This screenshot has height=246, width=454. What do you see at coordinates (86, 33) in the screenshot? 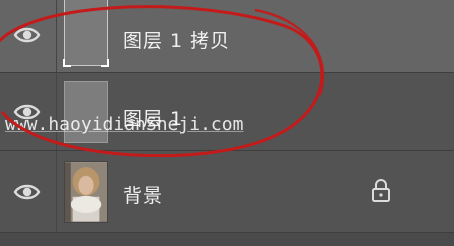
I see `layer-thumbnail` at bounding box center [86, 33].